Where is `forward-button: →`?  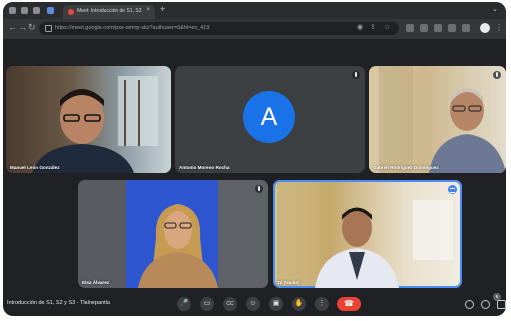
forward-button: → is located at coordinates (22, 27).